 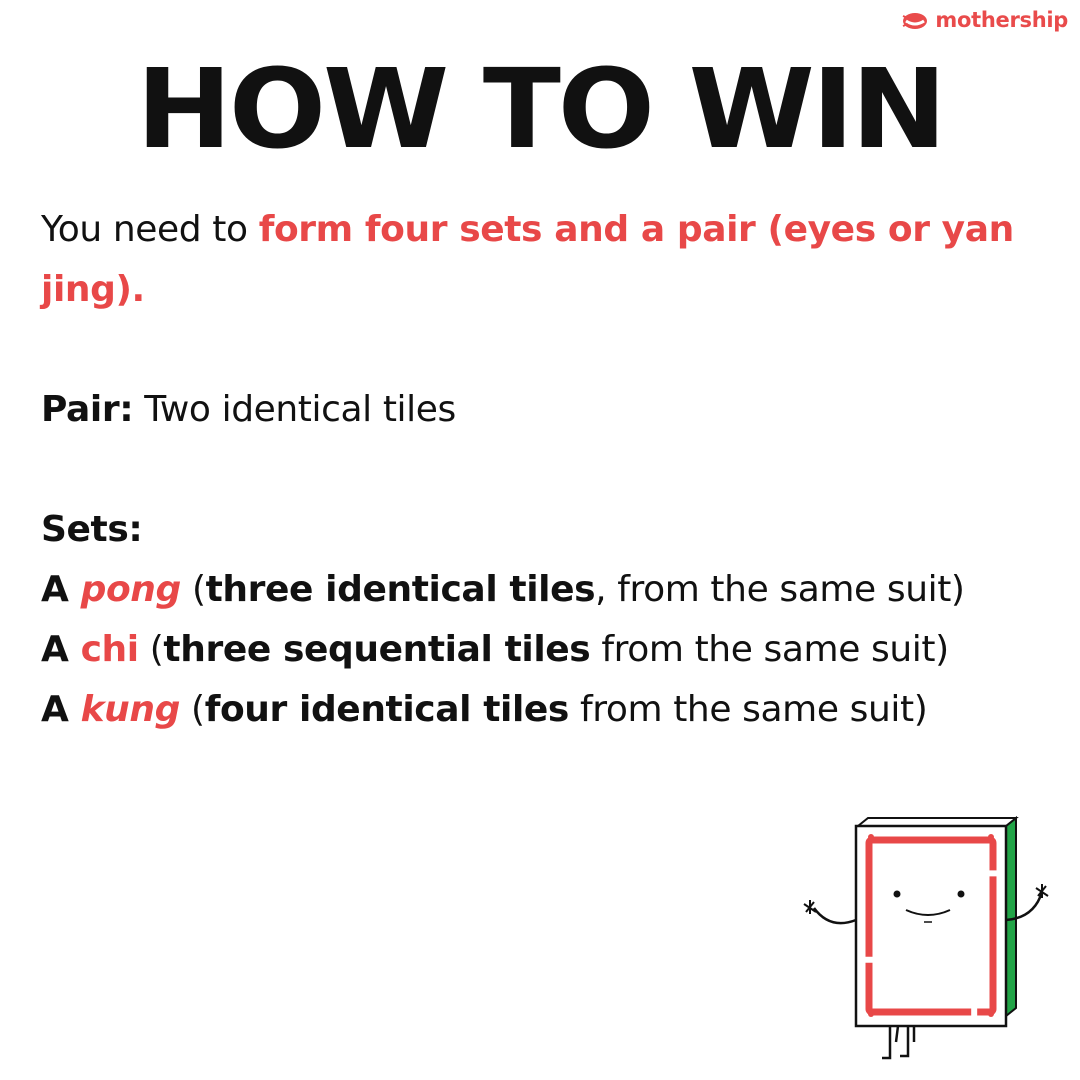 I want to click on pair-paragraph: Pair: Two identical tiles, so click(x=546, y=410).